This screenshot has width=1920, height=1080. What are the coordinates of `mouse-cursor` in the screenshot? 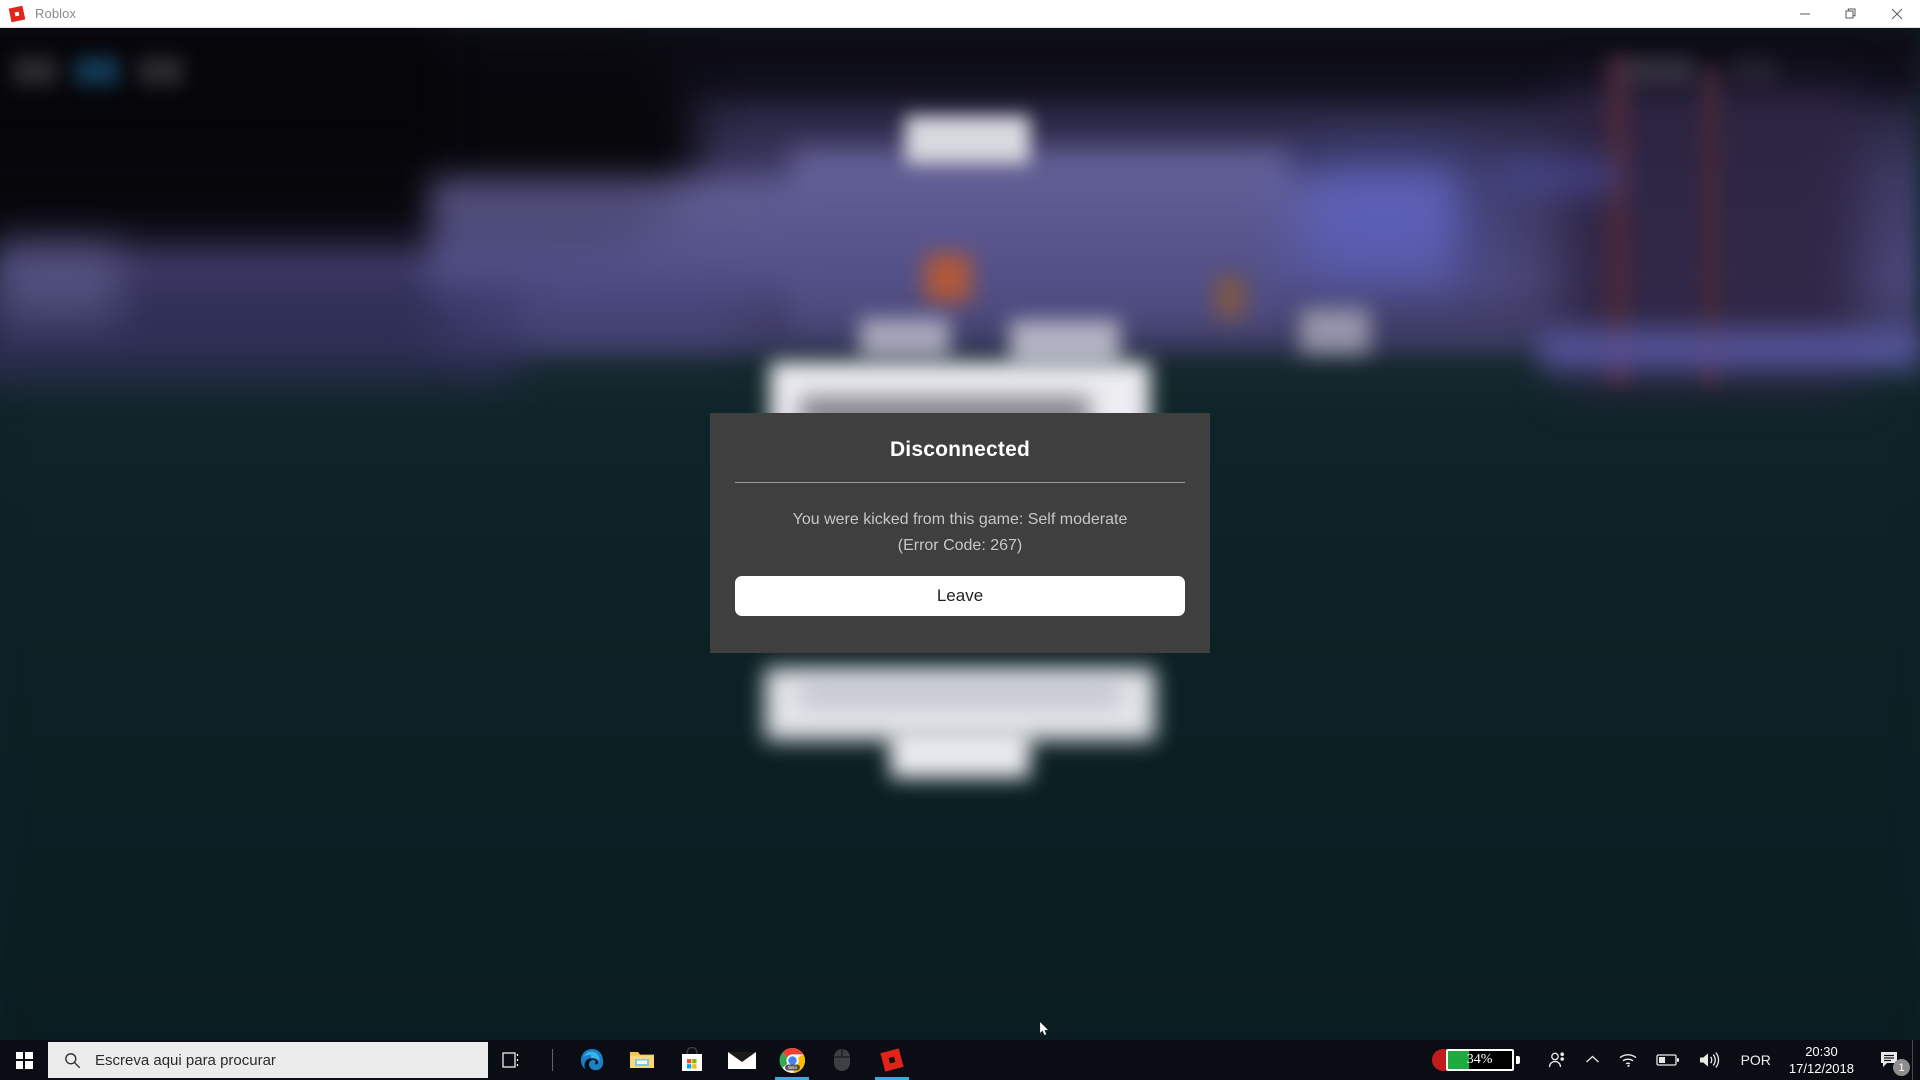 It's located at (1044, 1029).